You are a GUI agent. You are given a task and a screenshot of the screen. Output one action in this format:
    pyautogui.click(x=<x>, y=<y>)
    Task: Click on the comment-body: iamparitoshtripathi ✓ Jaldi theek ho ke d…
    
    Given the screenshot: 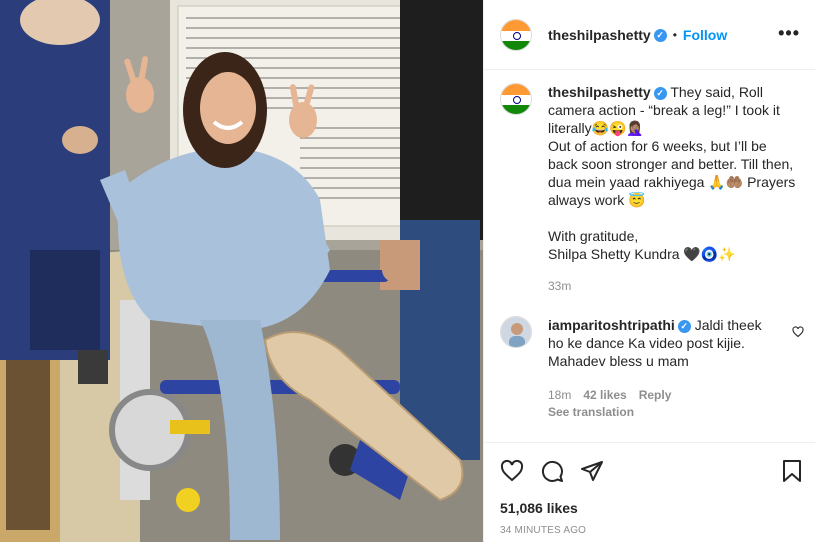 What is the action you would take?
    pyautogui.click(x=663, y=343)
    